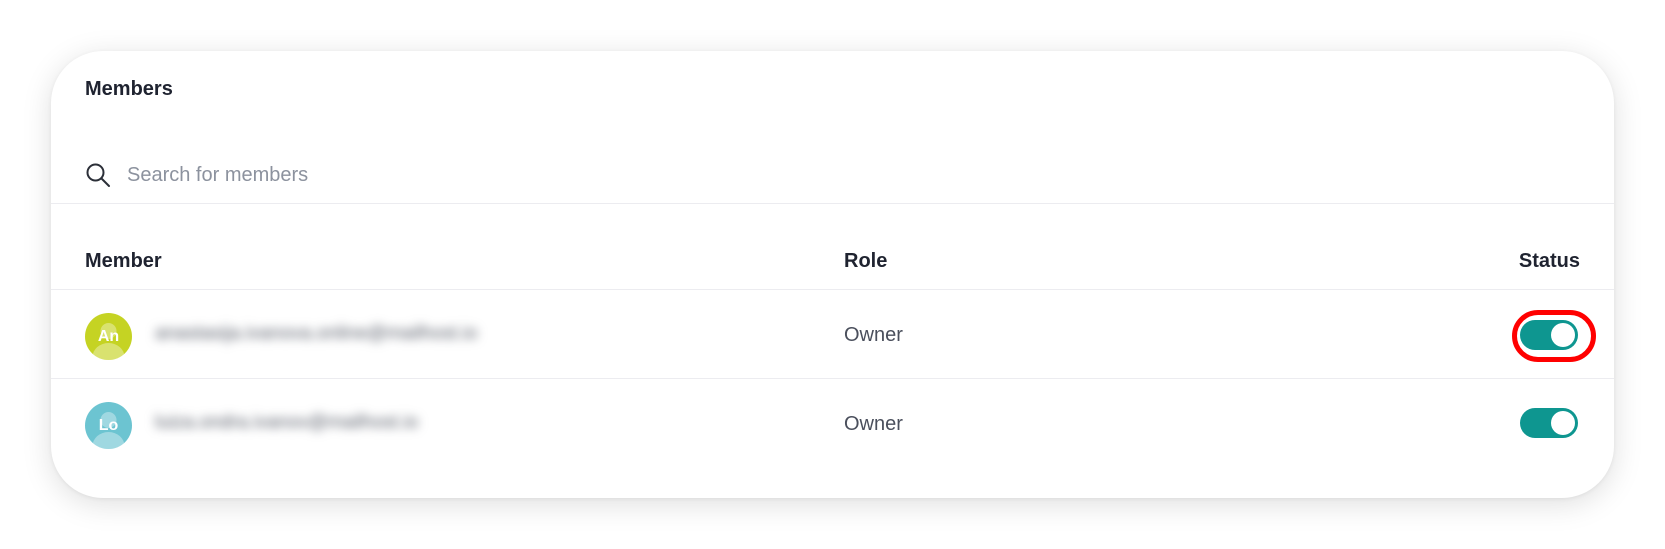 The width and height of the screenshot is (1665, 549). I want to click on avatar-initials: An, so click(108, 336).